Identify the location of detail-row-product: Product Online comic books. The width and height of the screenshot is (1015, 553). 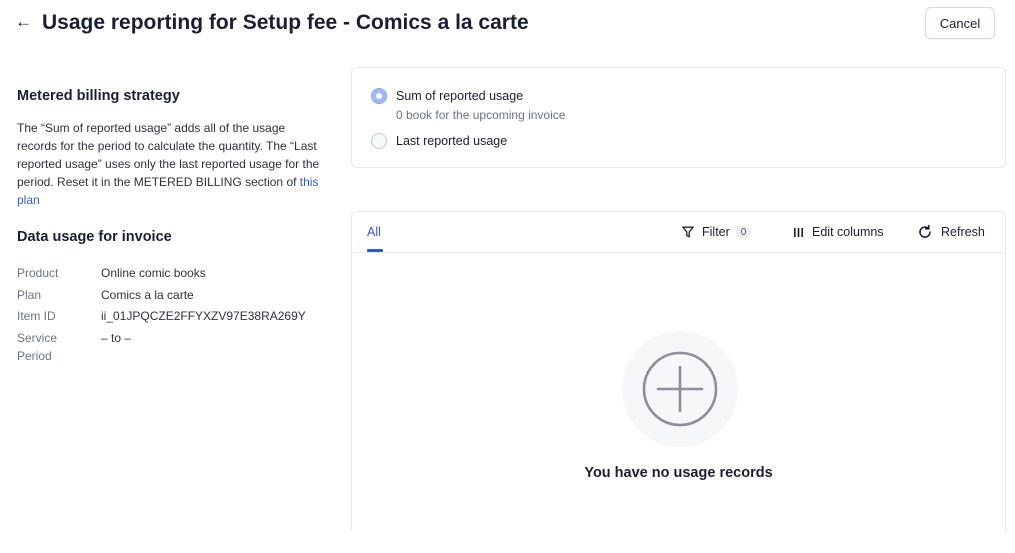
(169, 273).